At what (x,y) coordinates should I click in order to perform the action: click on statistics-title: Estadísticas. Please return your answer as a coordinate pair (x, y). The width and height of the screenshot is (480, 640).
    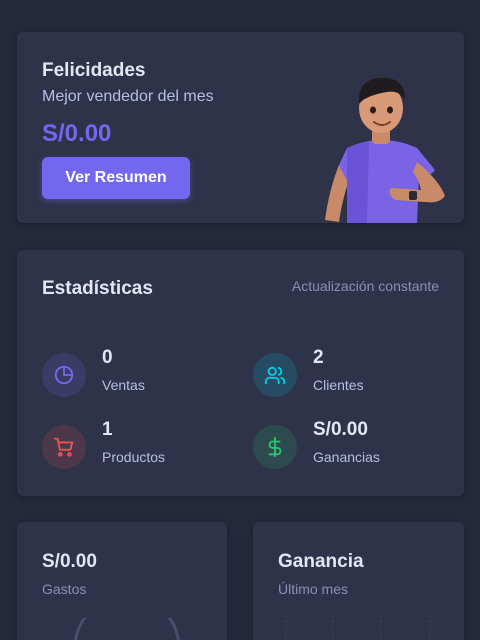
    Looking at the image, I should click on (97, 288).